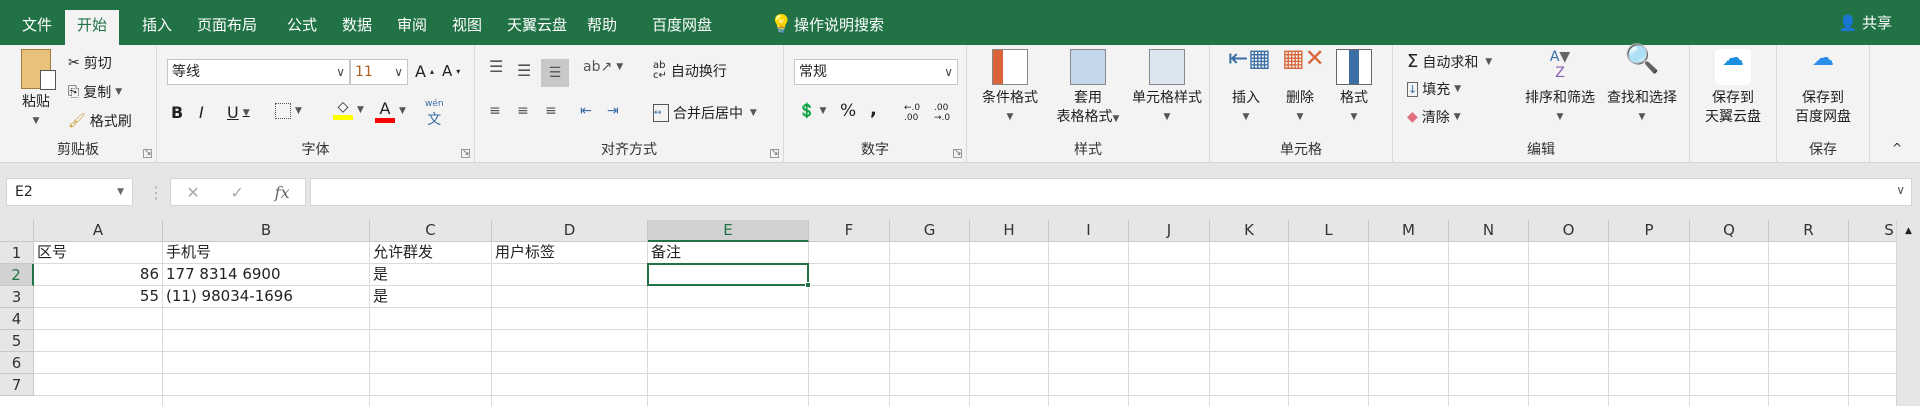 The width and height of the screenshot is (1920, 406). What do you see at coordinates (524, 70) in the screenshot?
I see `align-middle-button: ☰` at bounding box center [524, 70].